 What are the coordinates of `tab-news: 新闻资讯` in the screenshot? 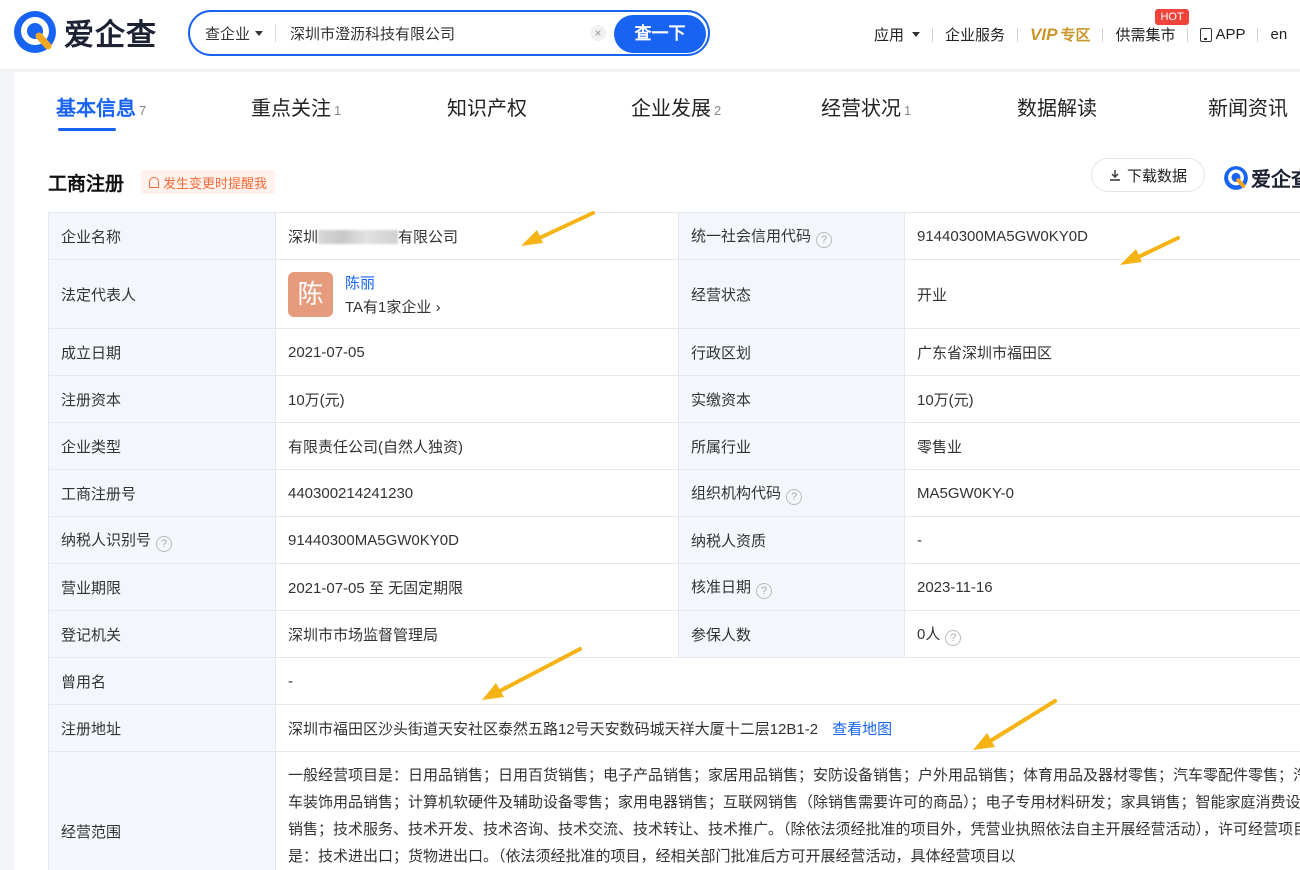 It's located at (1248, 106).